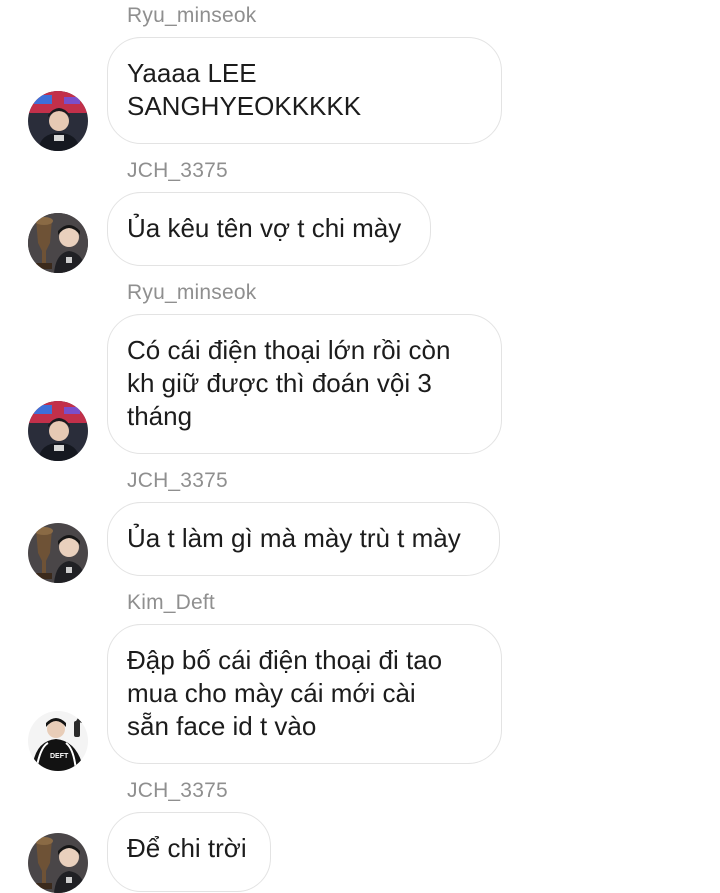 This screenshot has height=893, width=720. Describe the element at coordinates (59, 756) in the screenshot. I see `deft-avatar-label: DEFT` at that location.